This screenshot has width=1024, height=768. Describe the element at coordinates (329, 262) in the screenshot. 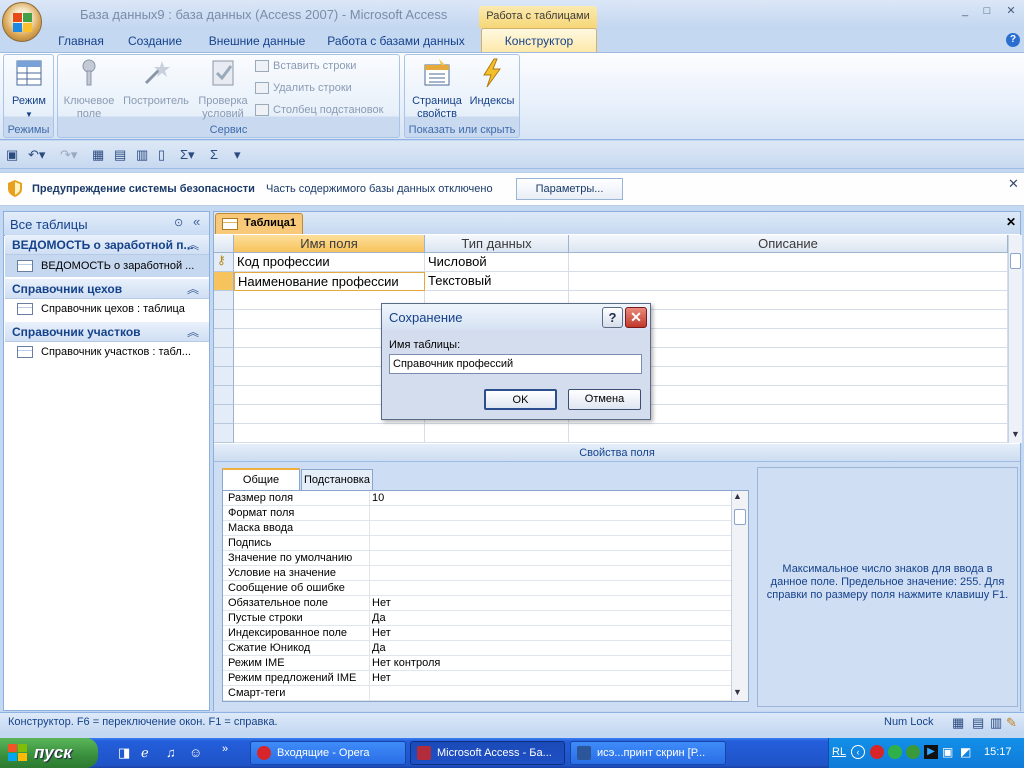

I see `cell-name: Код профессии` at that location.